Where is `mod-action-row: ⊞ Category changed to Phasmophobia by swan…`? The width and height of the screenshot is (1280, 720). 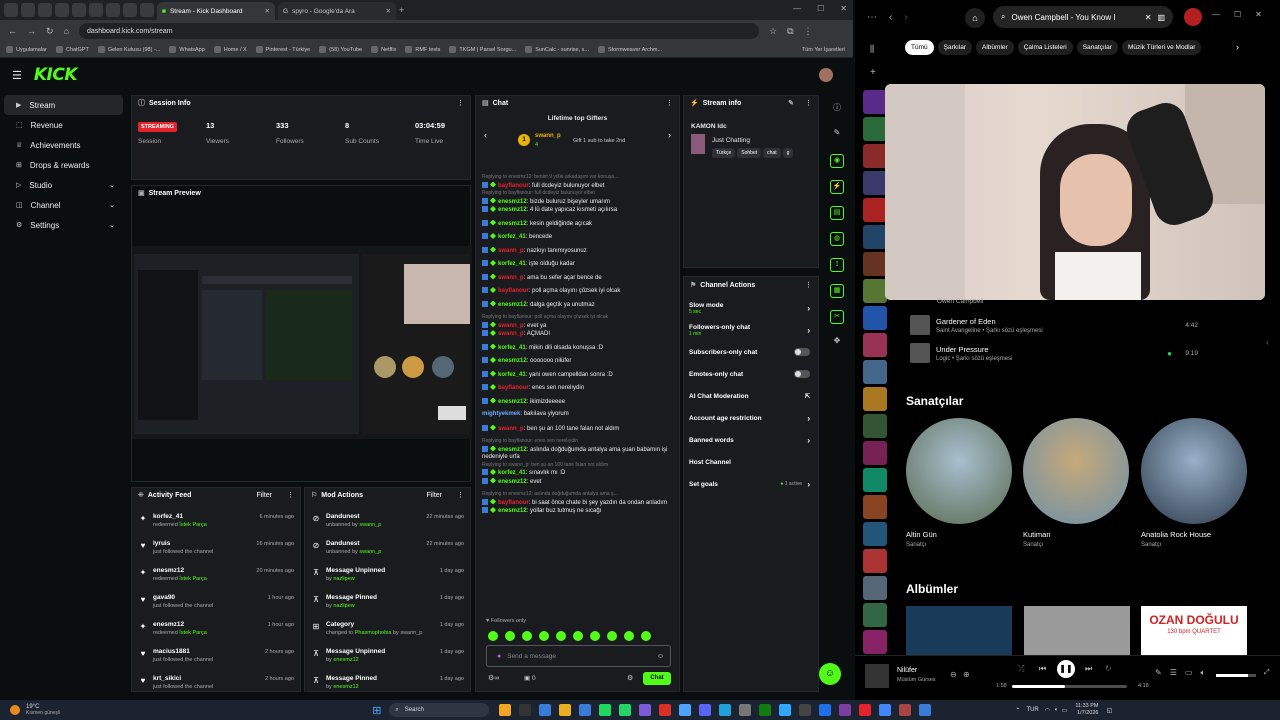
mod-action-row: ⊞ Category changed to Phasmophobia by swan… is located at coordinates (387, 631).